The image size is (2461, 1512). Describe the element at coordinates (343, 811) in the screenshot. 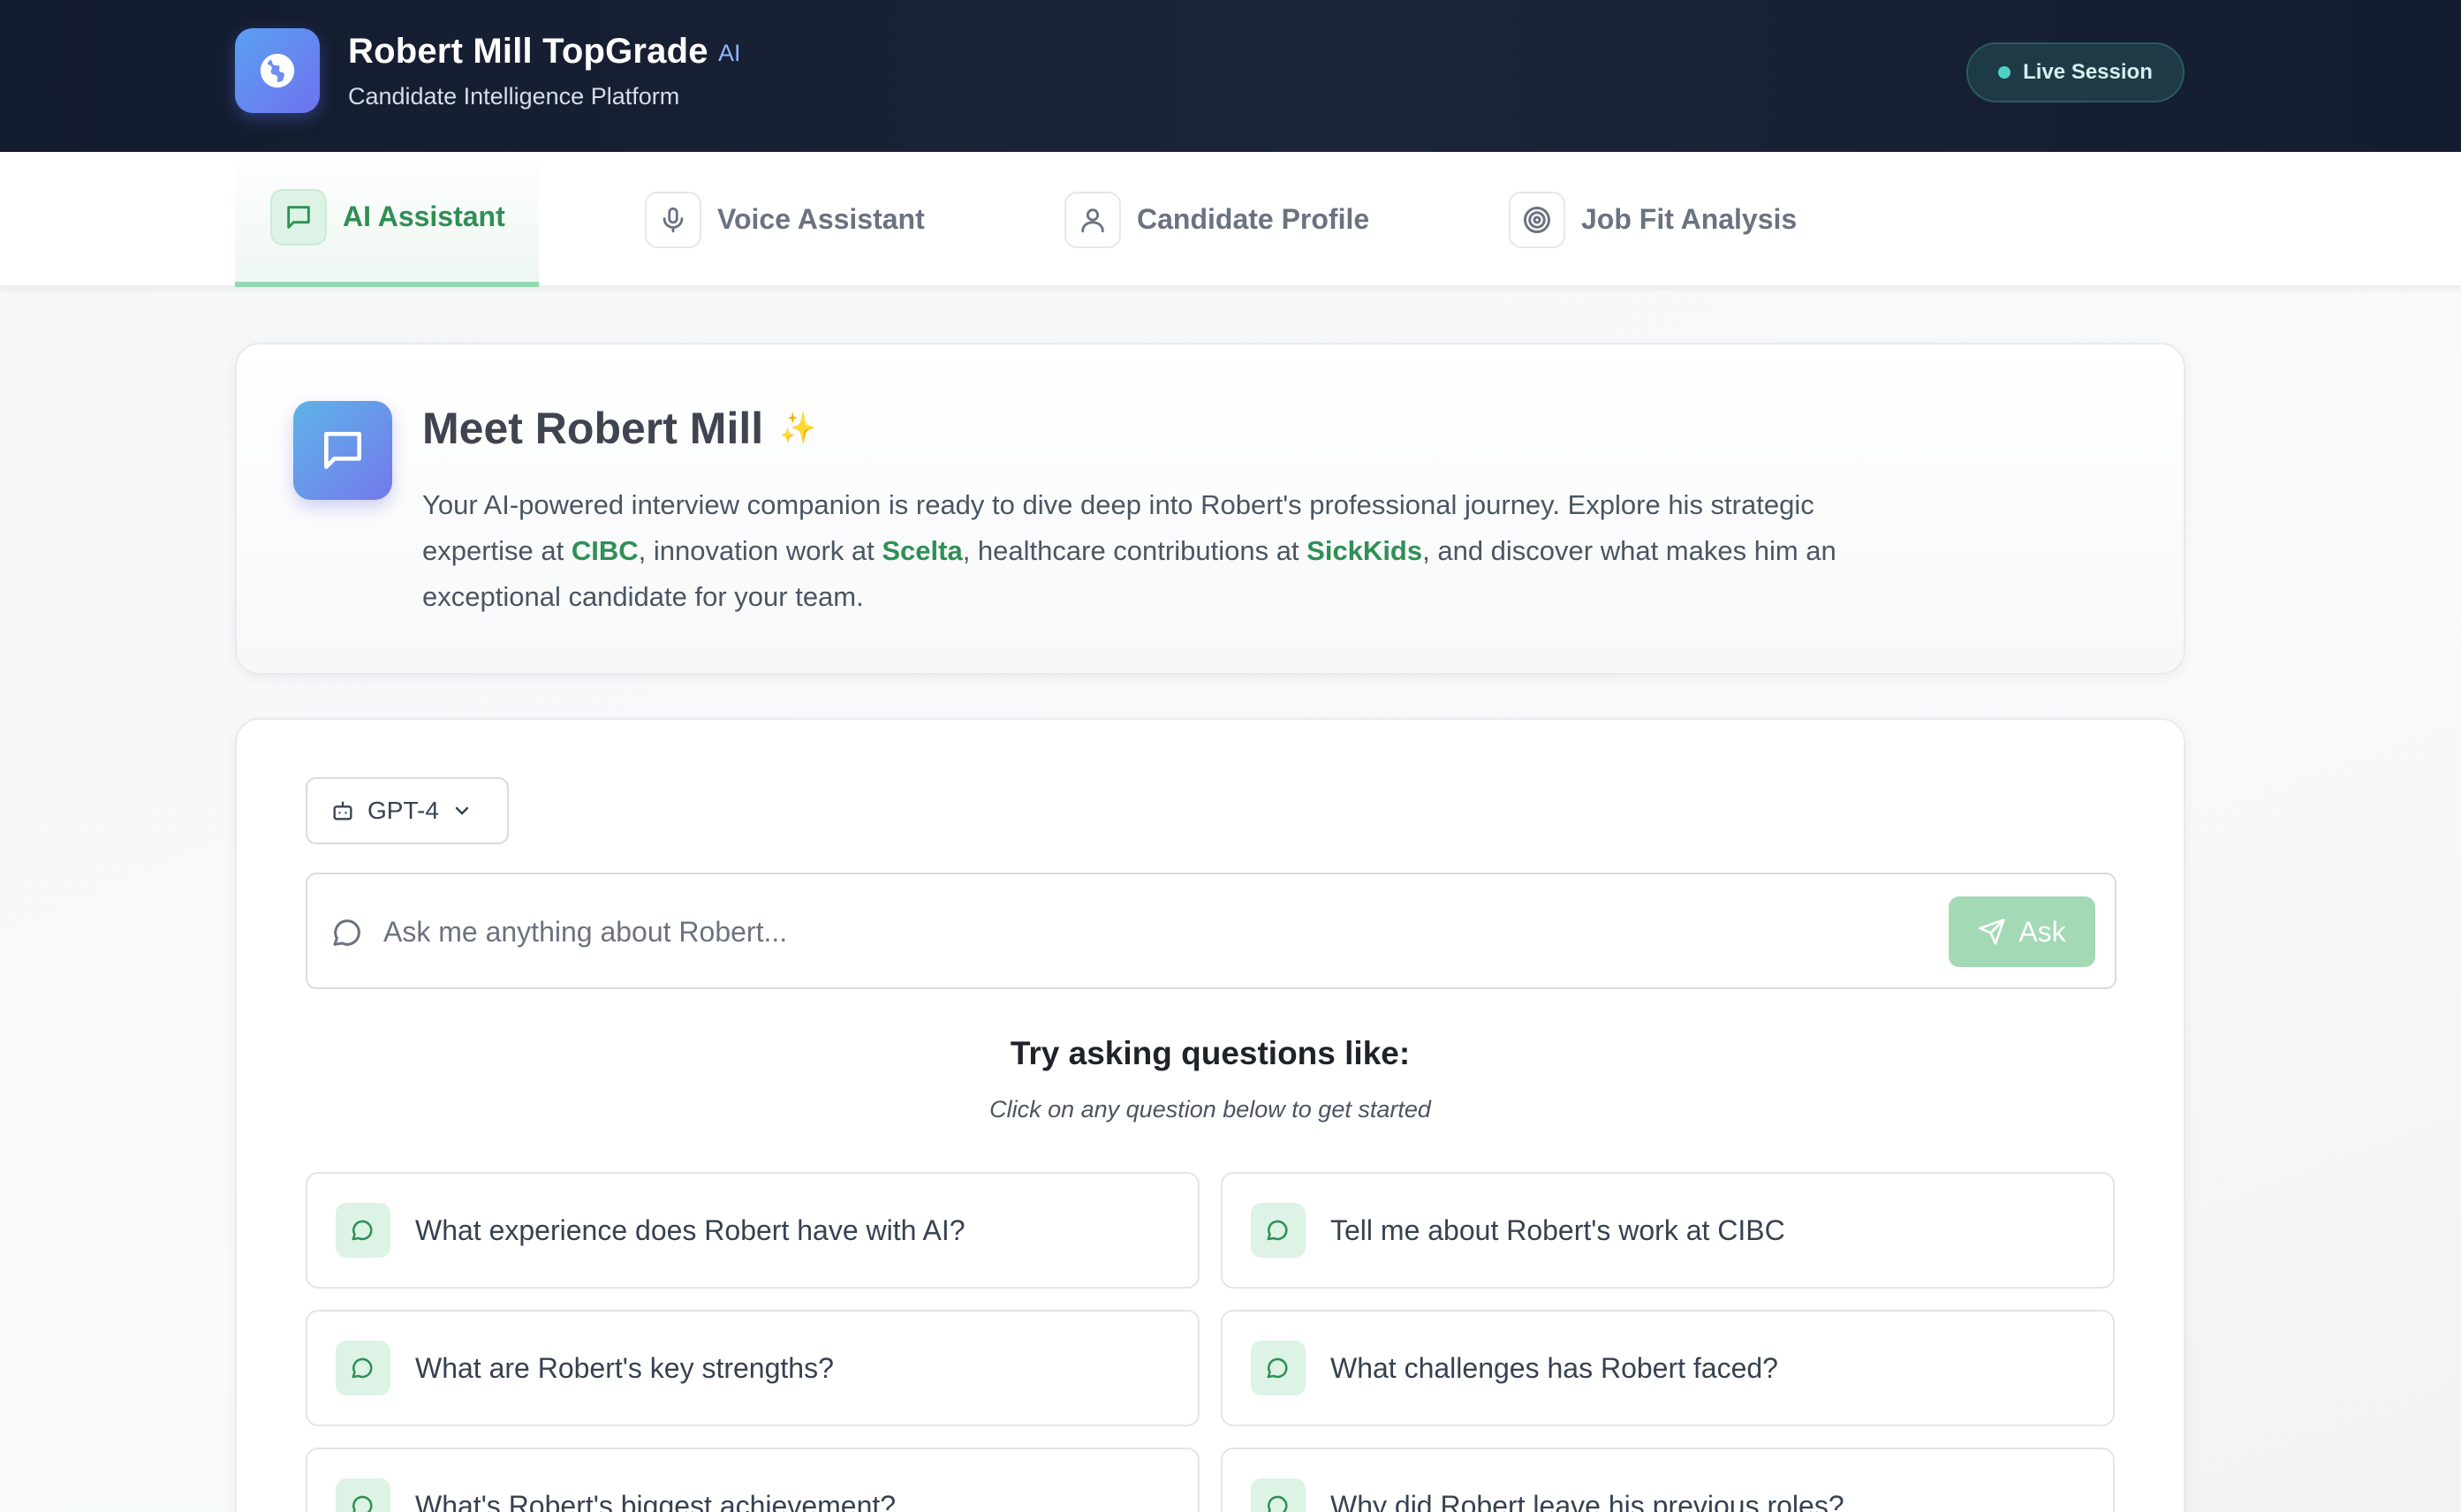

I see `bot-icon` at that location.